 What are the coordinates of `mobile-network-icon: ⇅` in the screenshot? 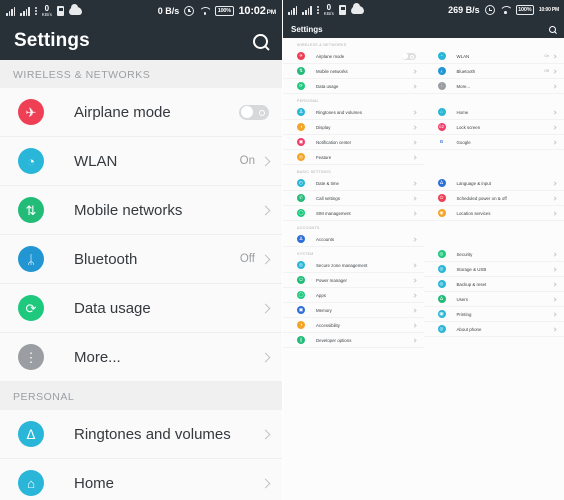 It's located at (31, 210).